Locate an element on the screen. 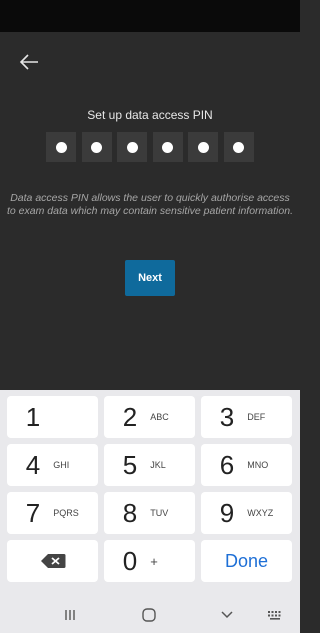  backspace-icon is located at coordinates (52, 561).